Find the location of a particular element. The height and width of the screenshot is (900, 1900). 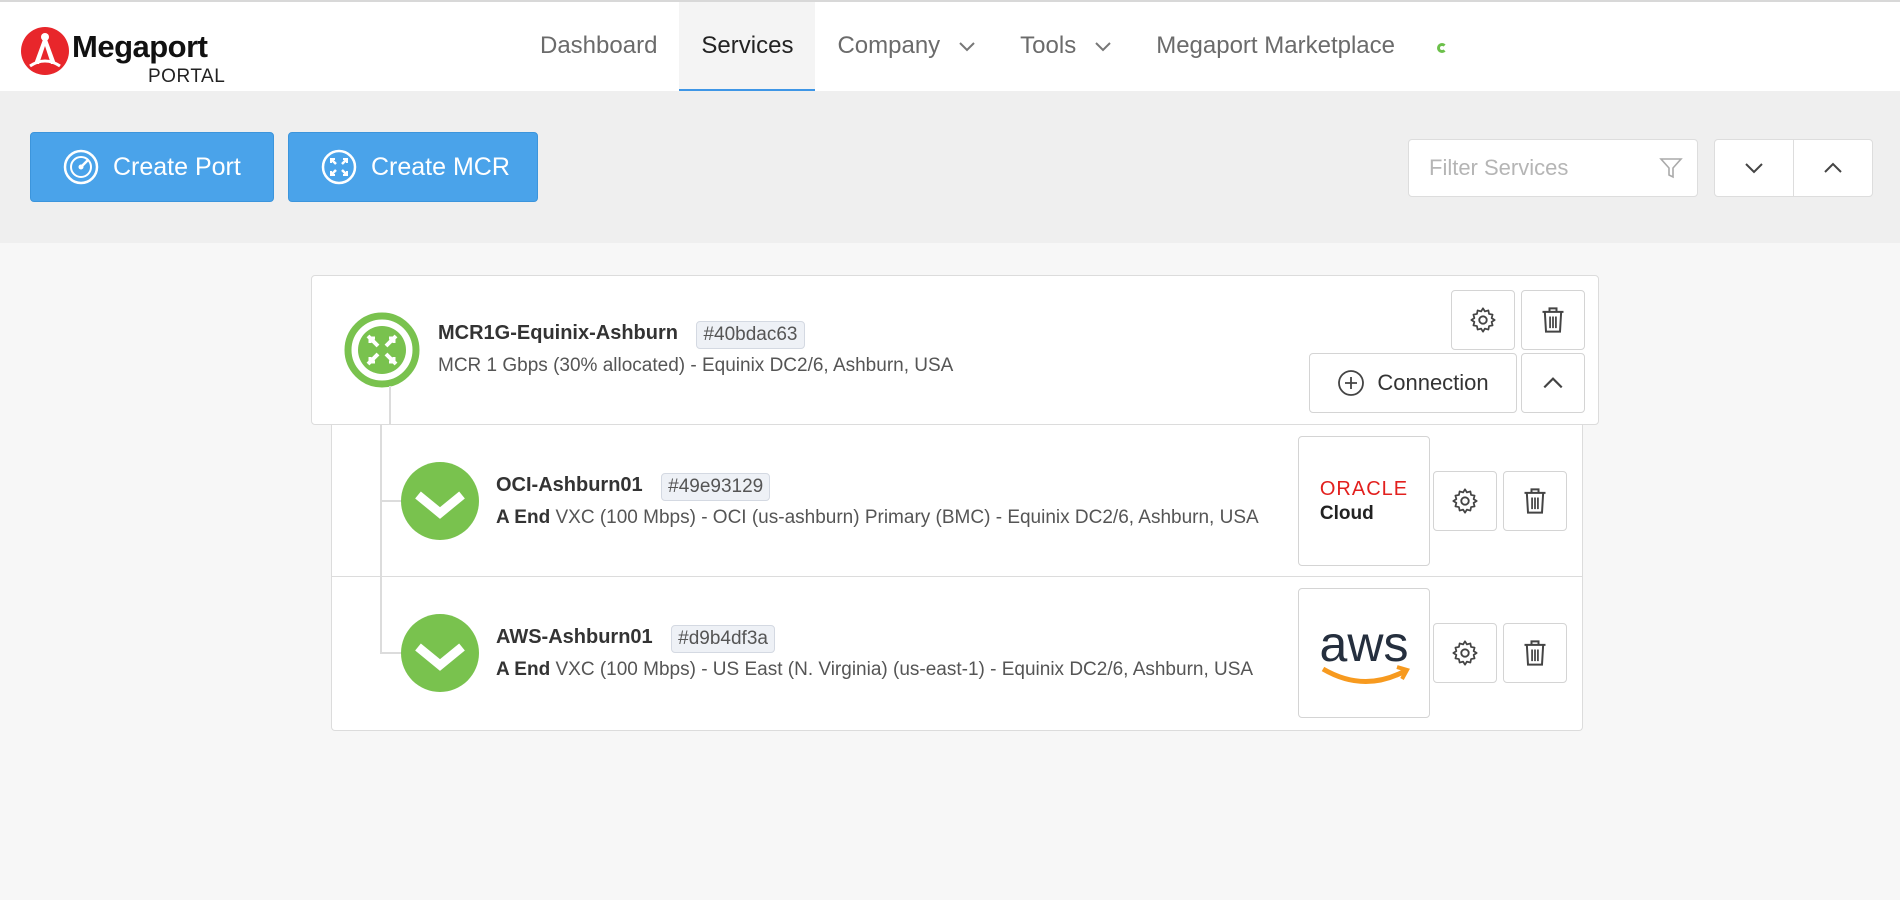

nav-dashboard-label: Dashboard is located at coordinates (599, 45).